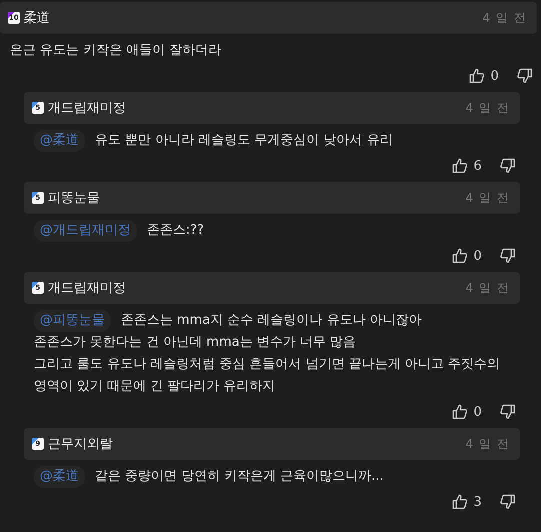 The image size is (541, 532). What do you see at coordinates (37, 18) in the screenshot?
I see `author-name: 柔道` at bounding box center [37, 18].